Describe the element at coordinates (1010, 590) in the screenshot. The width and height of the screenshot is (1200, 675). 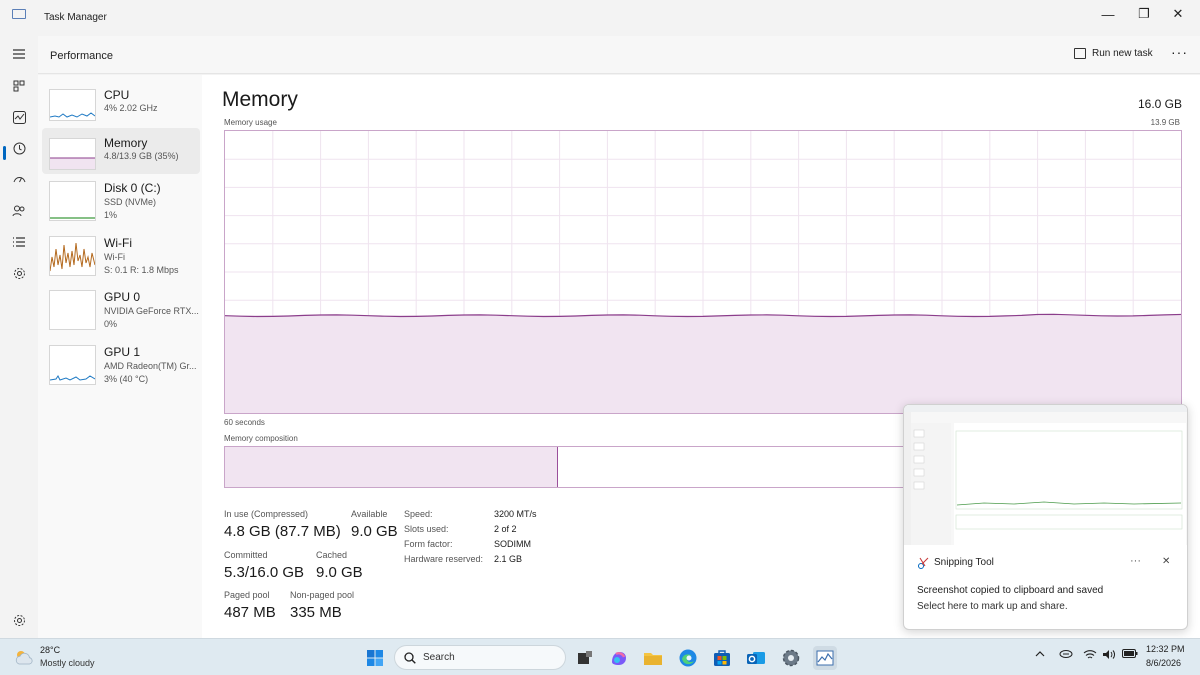
I see `notification-message: Screenshot copied to clipboard and saved` at that location.